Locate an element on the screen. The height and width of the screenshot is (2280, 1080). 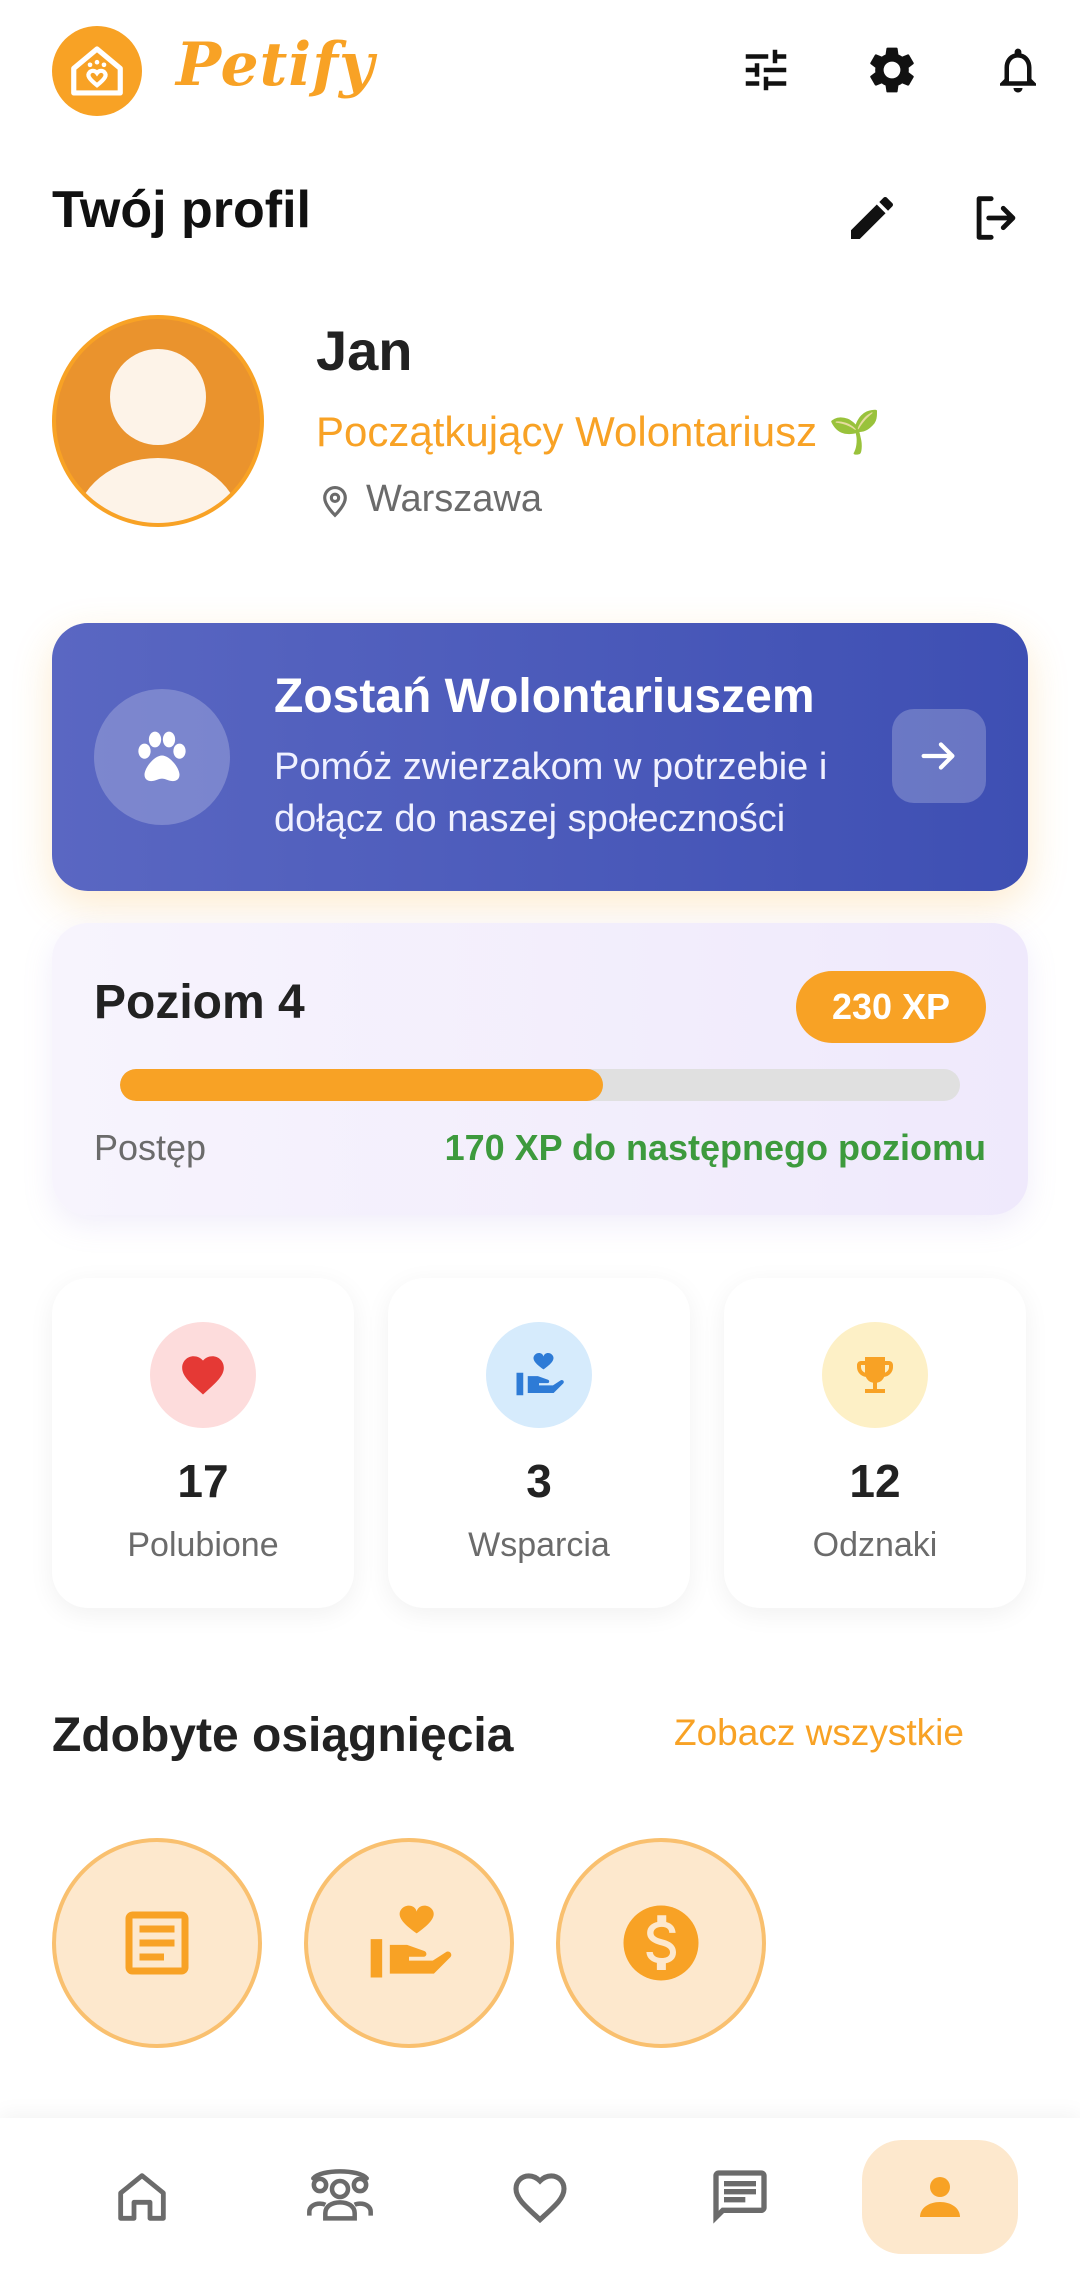
volunteer-title: Zostań Wolontariuszem is located at coordinates (544, 696).